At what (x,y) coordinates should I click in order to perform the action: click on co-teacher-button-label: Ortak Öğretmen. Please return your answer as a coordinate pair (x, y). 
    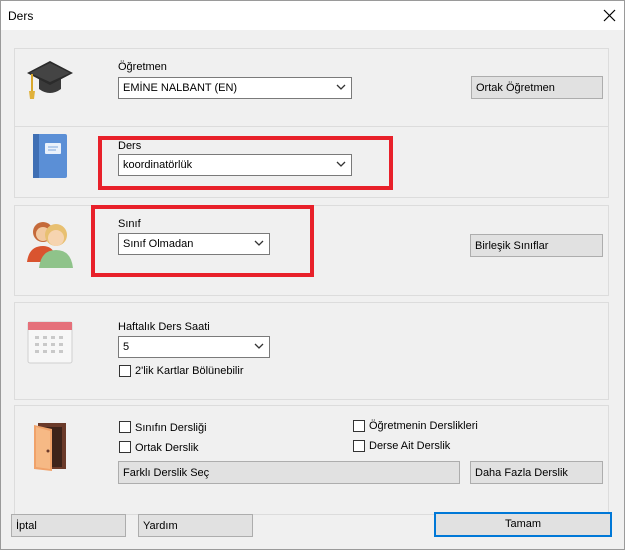
    Looking at the image, I should click on (515, 88).